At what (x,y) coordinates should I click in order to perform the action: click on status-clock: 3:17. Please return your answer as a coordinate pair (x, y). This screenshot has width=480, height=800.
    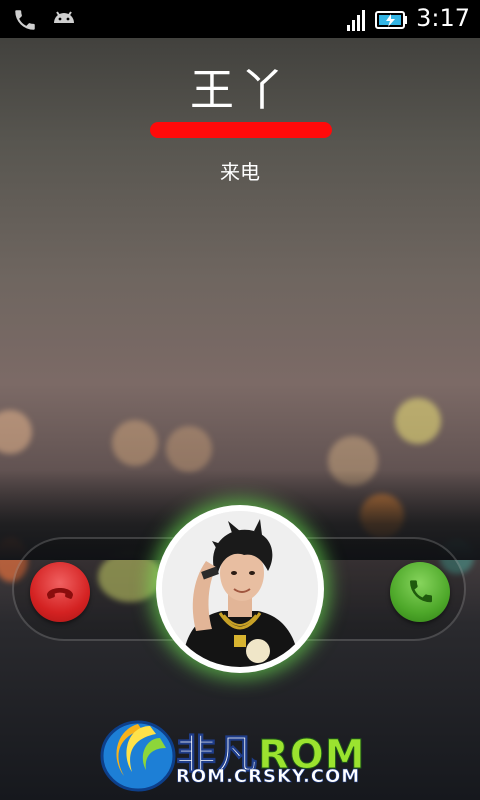
    Looking at the image, I should click on (443, 18).